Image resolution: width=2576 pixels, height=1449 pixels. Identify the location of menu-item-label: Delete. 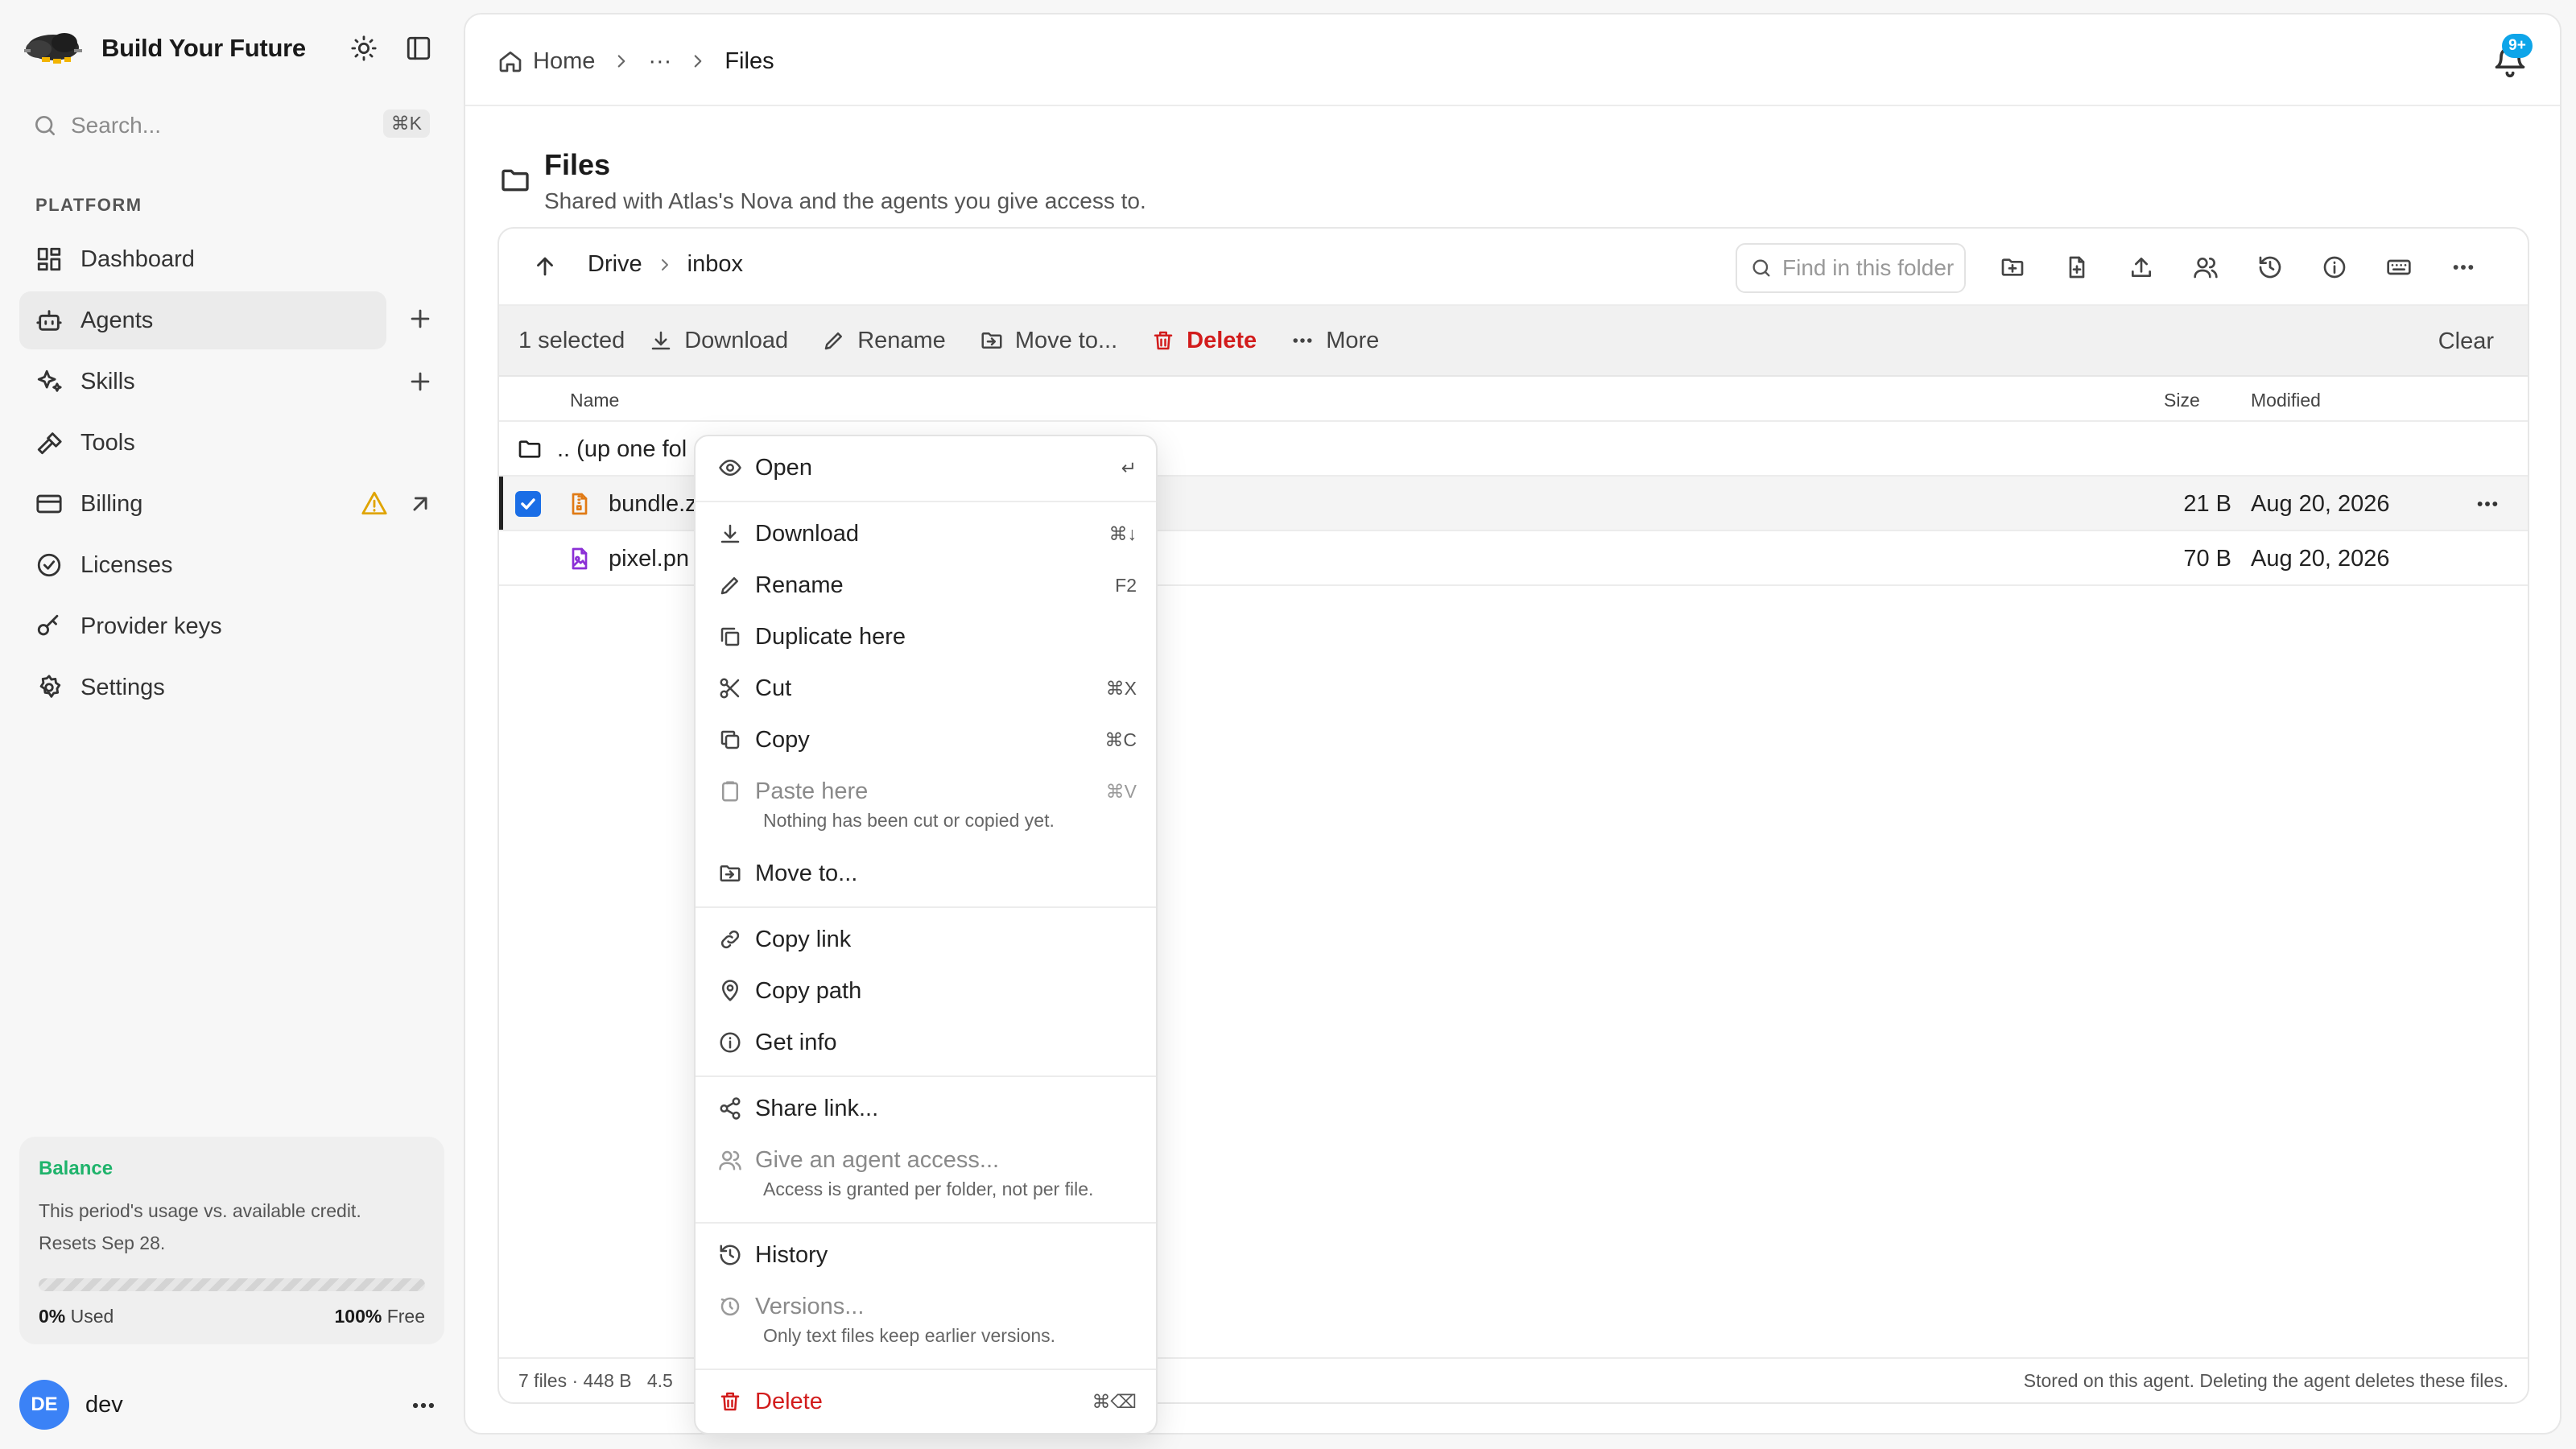
(789, 1401).